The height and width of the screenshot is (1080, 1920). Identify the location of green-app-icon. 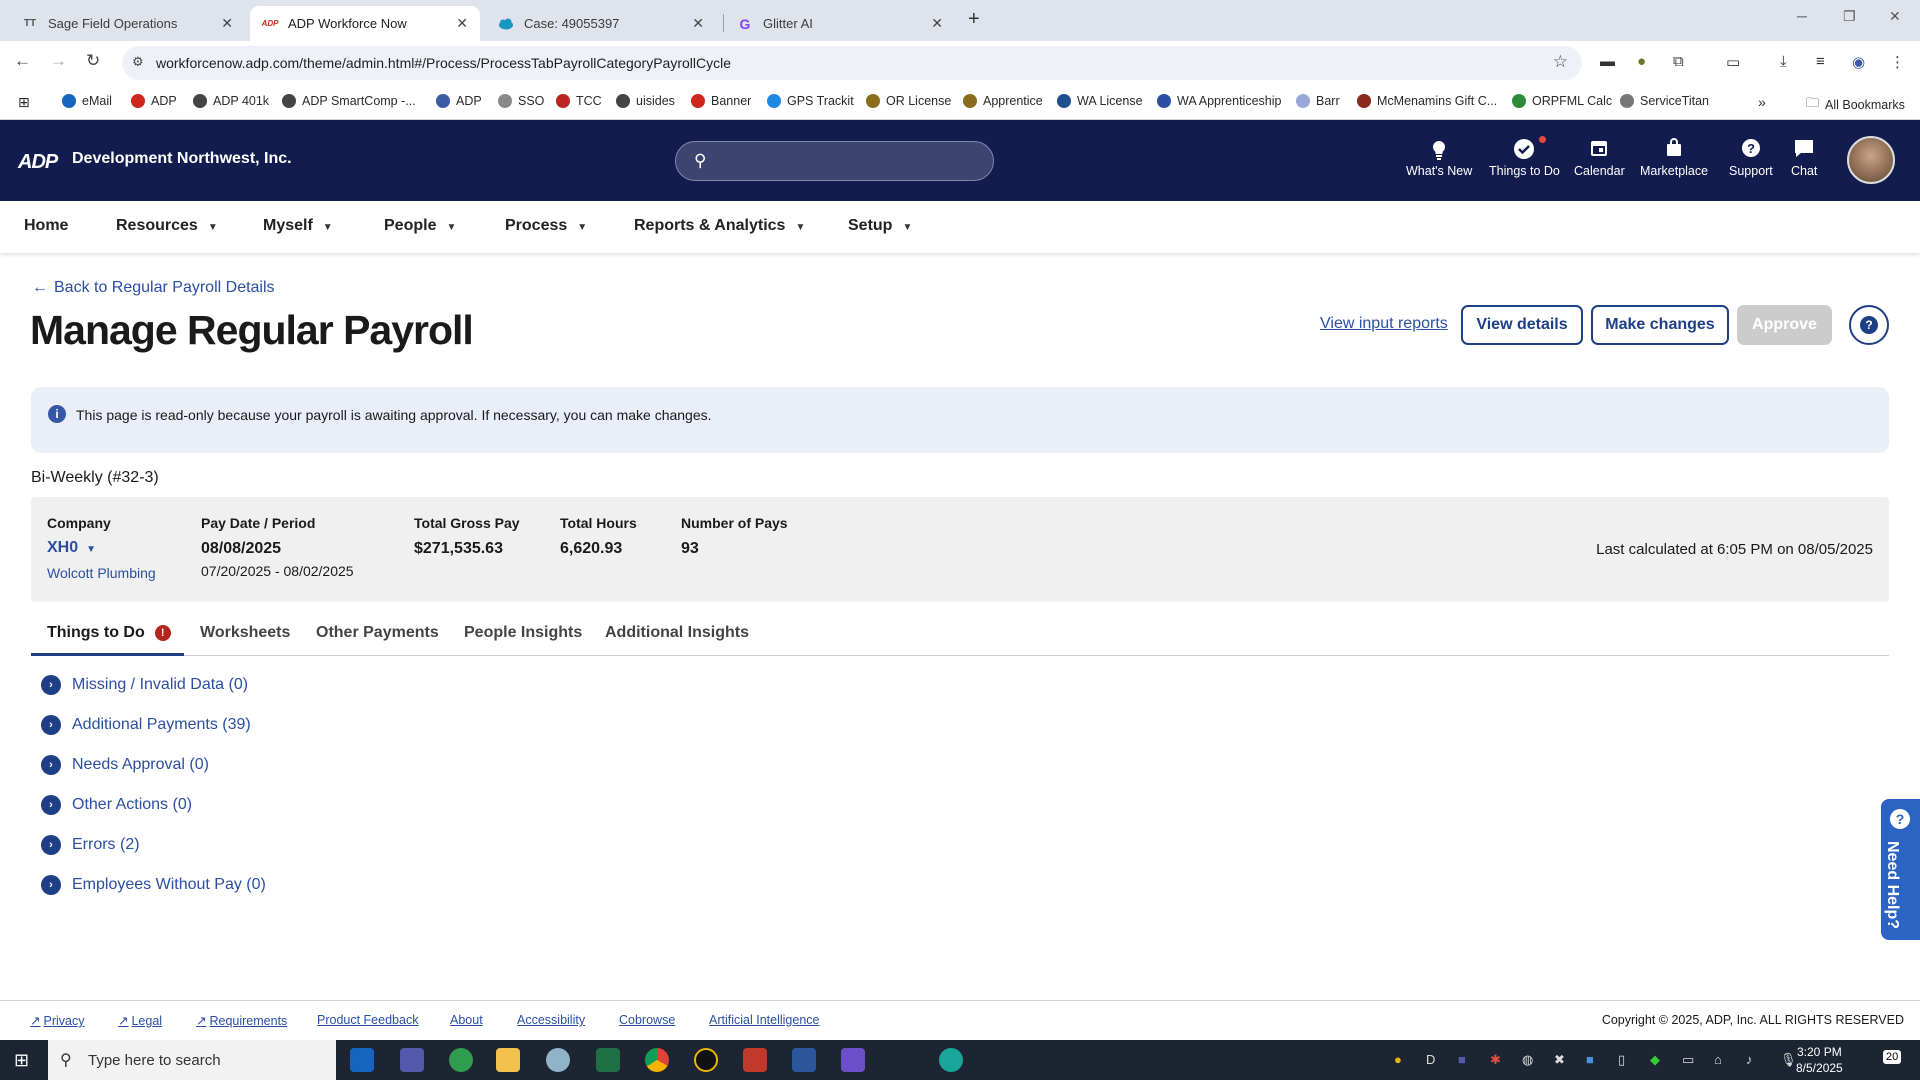
(461, 1060).